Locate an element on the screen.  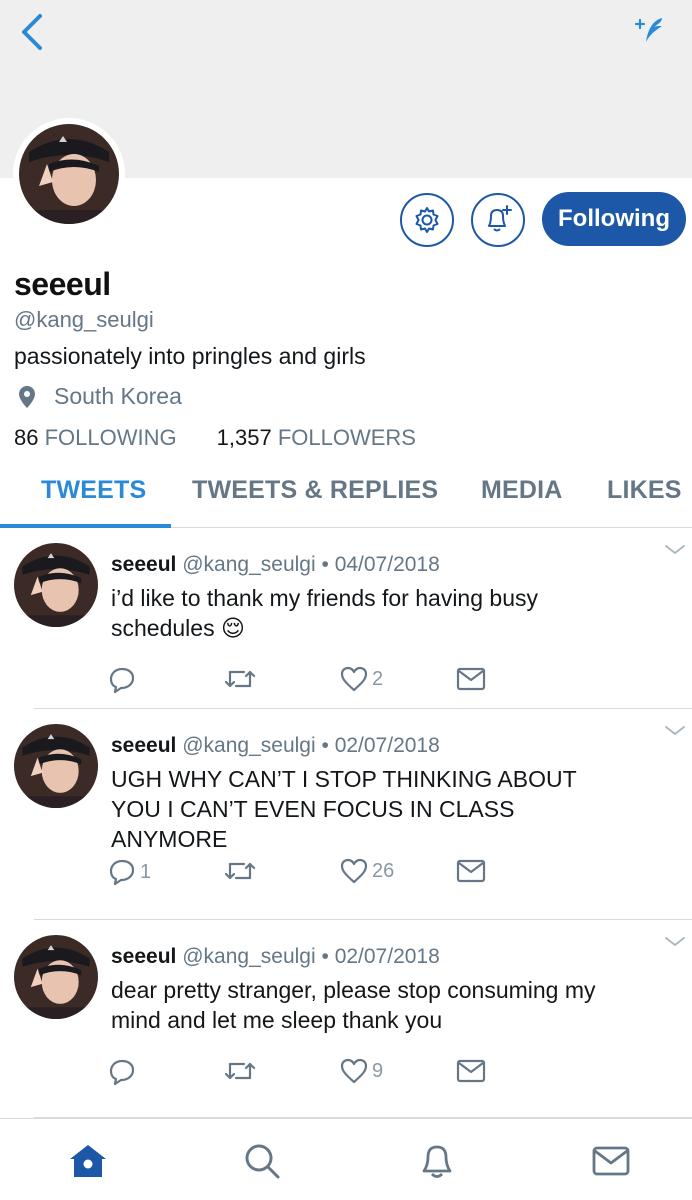
active-tab-indicator is located at coordinates (85, 526).